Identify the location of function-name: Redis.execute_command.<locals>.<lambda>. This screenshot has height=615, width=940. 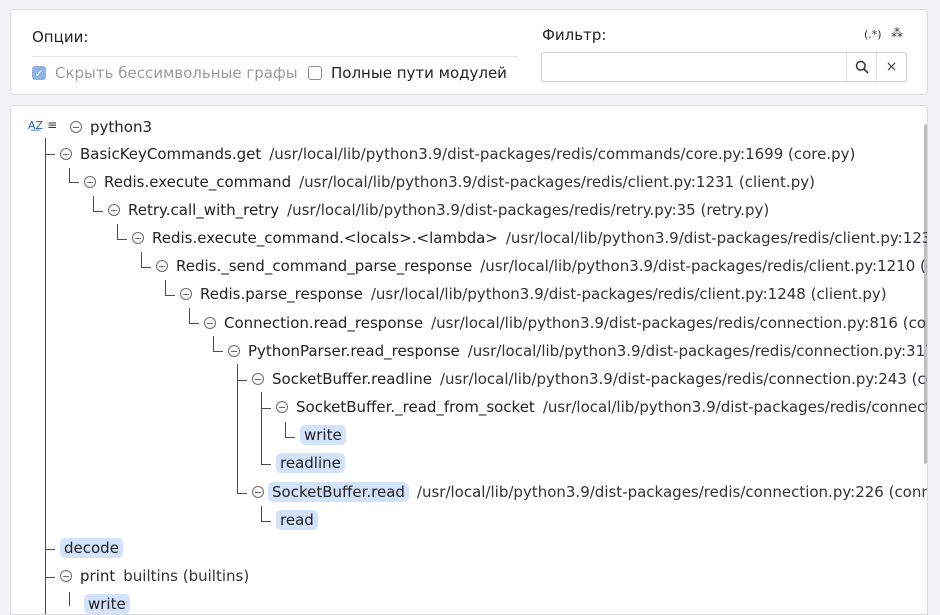
(325, 238).